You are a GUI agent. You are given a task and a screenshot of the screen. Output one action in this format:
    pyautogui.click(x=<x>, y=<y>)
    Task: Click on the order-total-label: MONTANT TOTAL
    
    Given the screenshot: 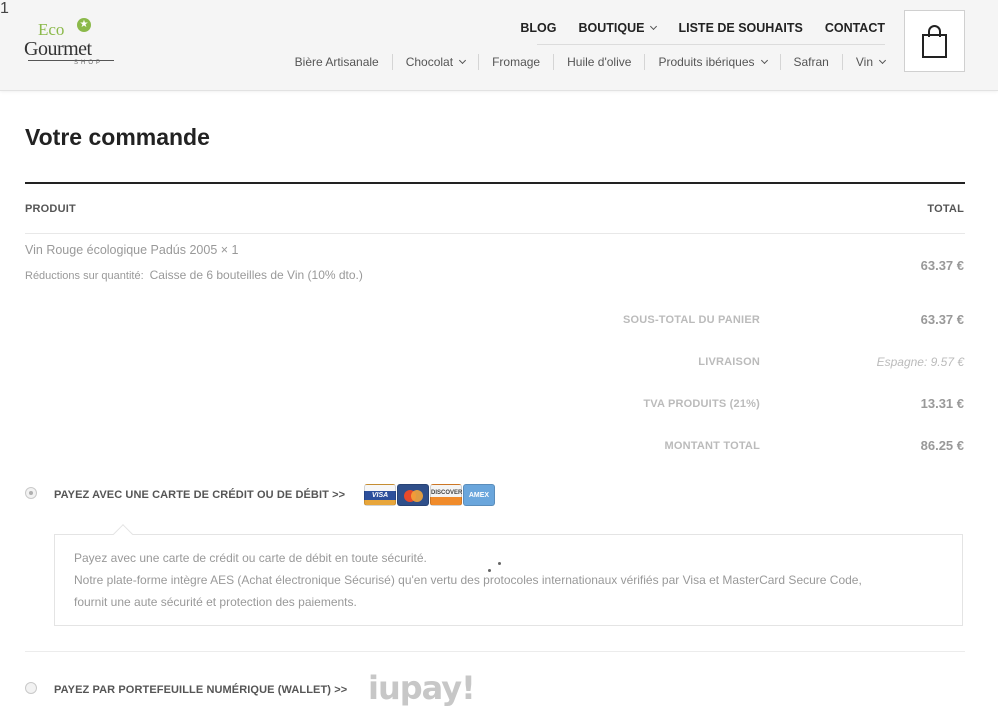 What is the action you would take?
    pyautogui.click(x=712, y=446)
    